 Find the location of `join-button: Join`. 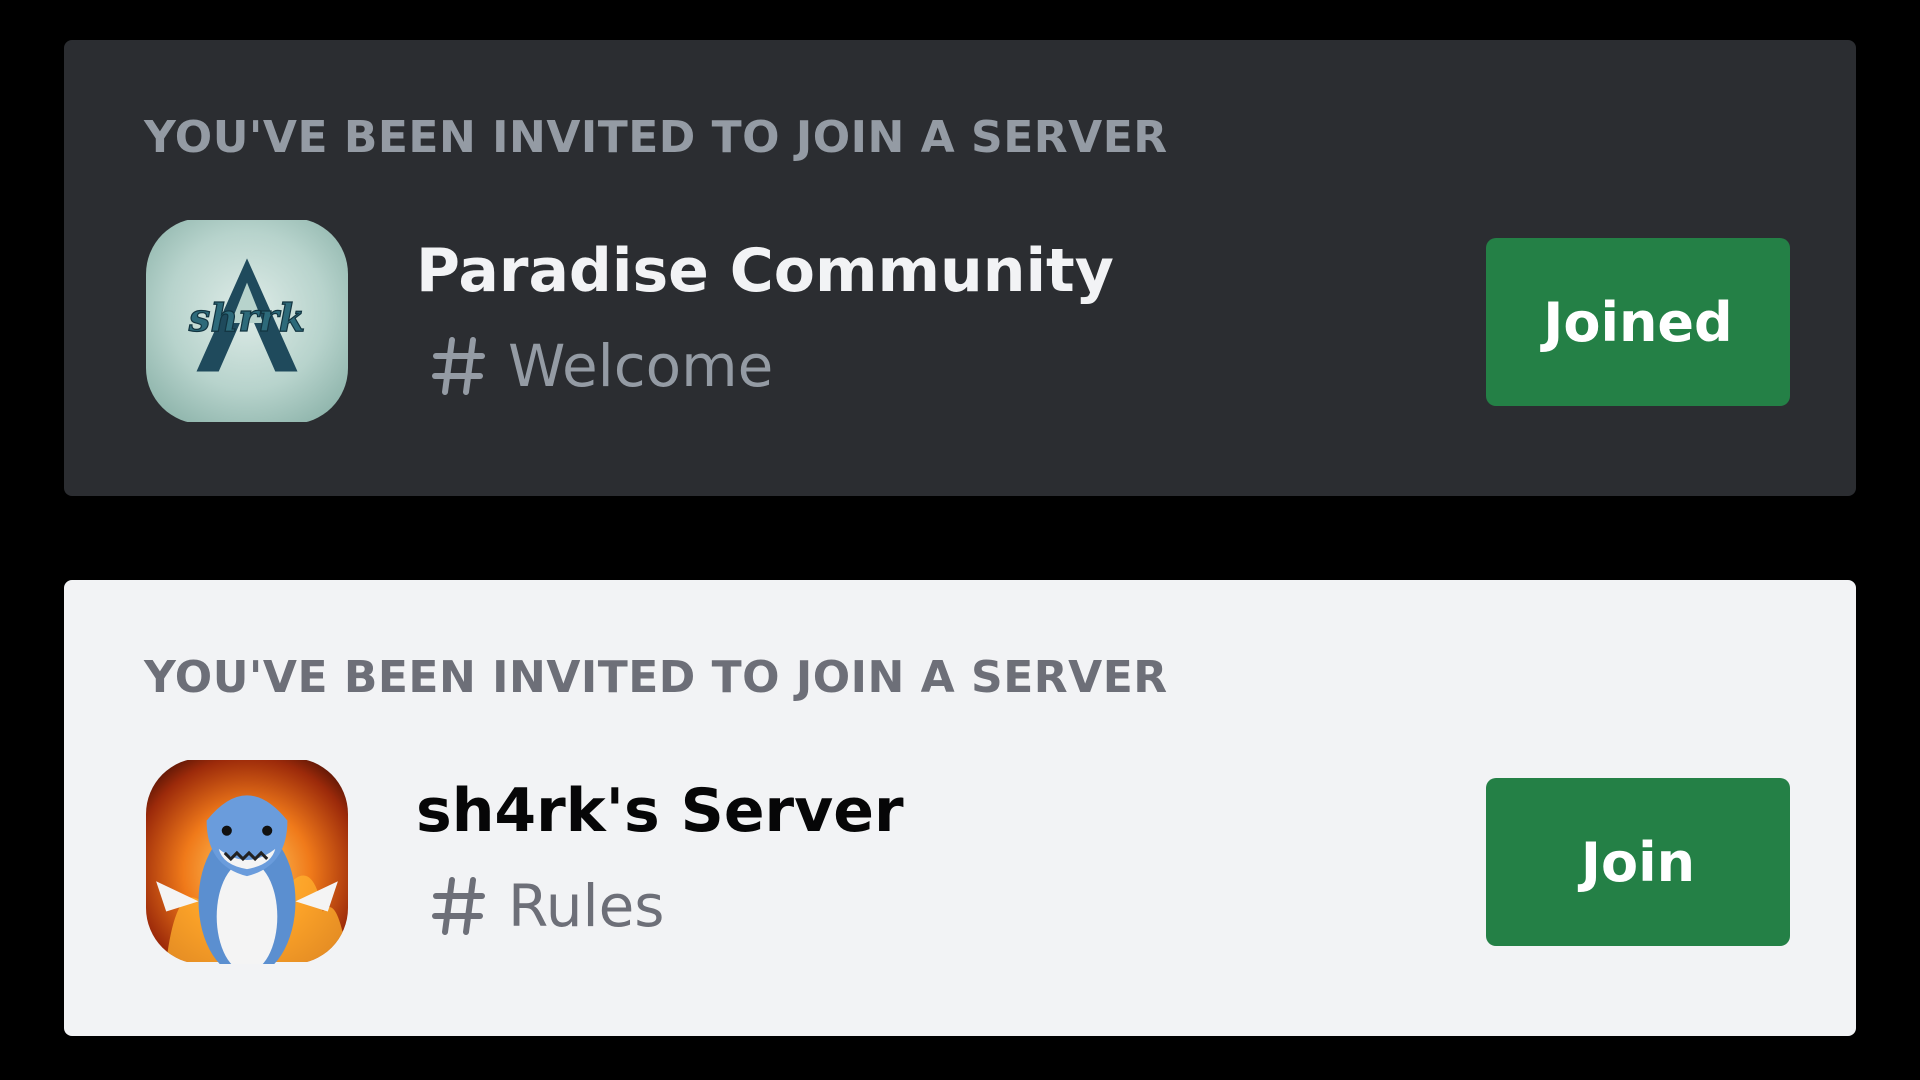

join-button: Join is located at coordinates (1638, 862).